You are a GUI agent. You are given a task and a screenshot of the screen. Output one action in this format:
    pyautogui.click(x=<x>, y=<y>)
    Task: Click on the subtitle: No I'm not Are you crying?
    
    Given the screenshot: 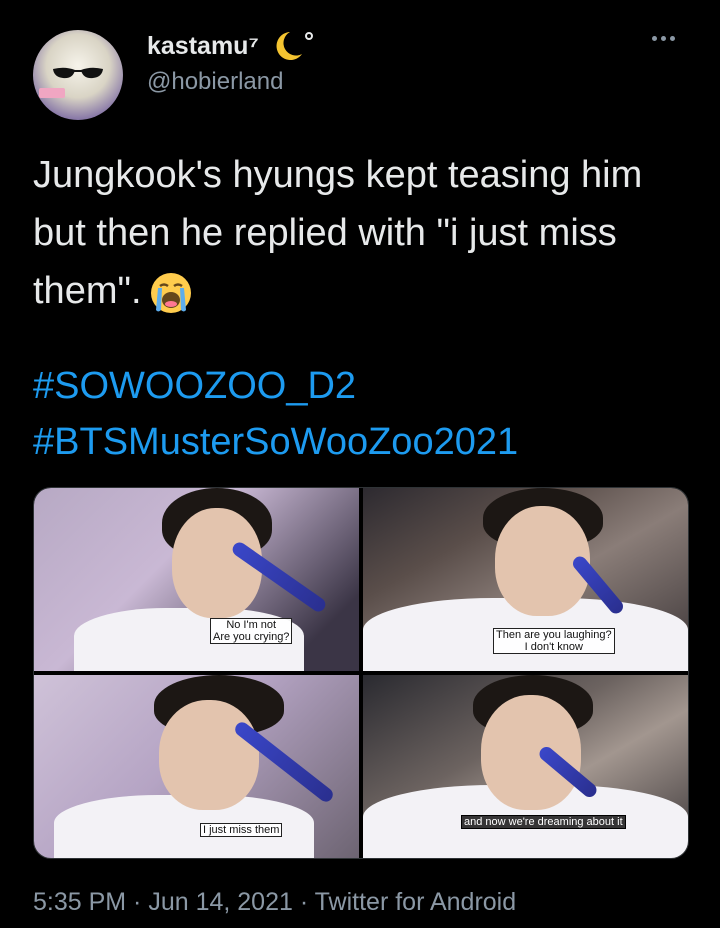 What is the action you would take?
    pyautogui.click(x=251, y=631)
    